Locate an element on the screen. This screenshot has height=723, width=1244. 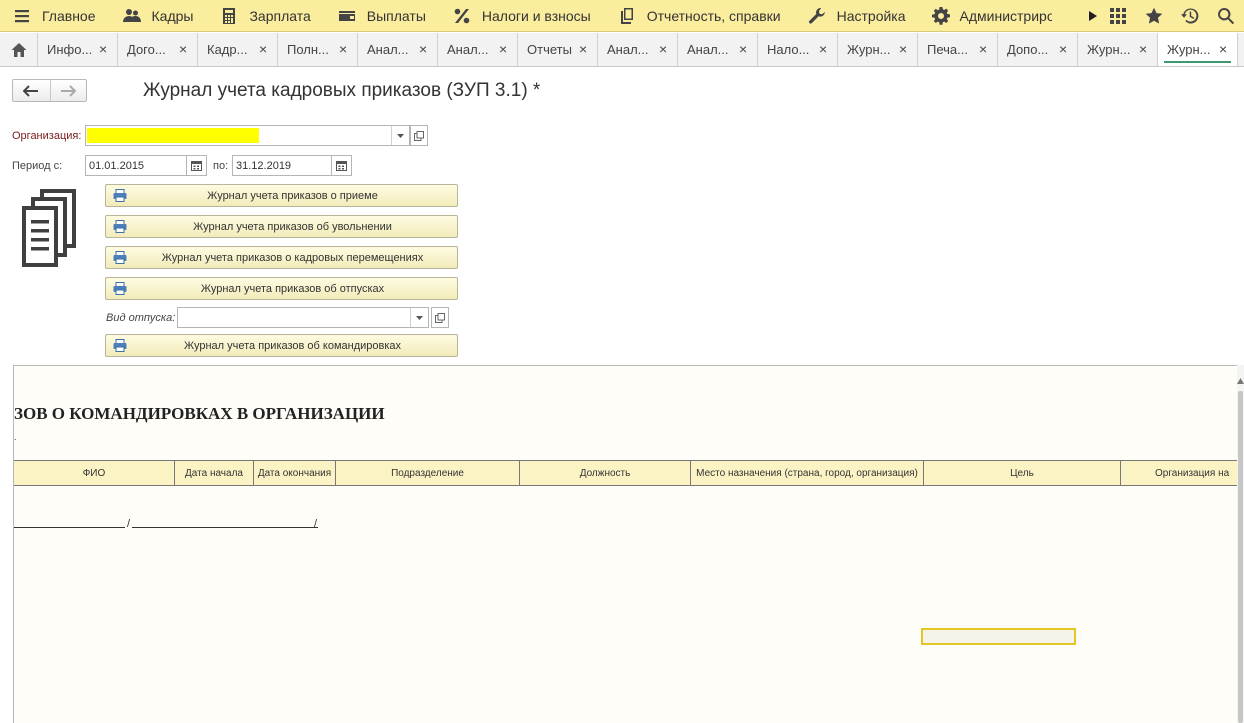
column-header: Организация на is located at coordinates (1179, 473).